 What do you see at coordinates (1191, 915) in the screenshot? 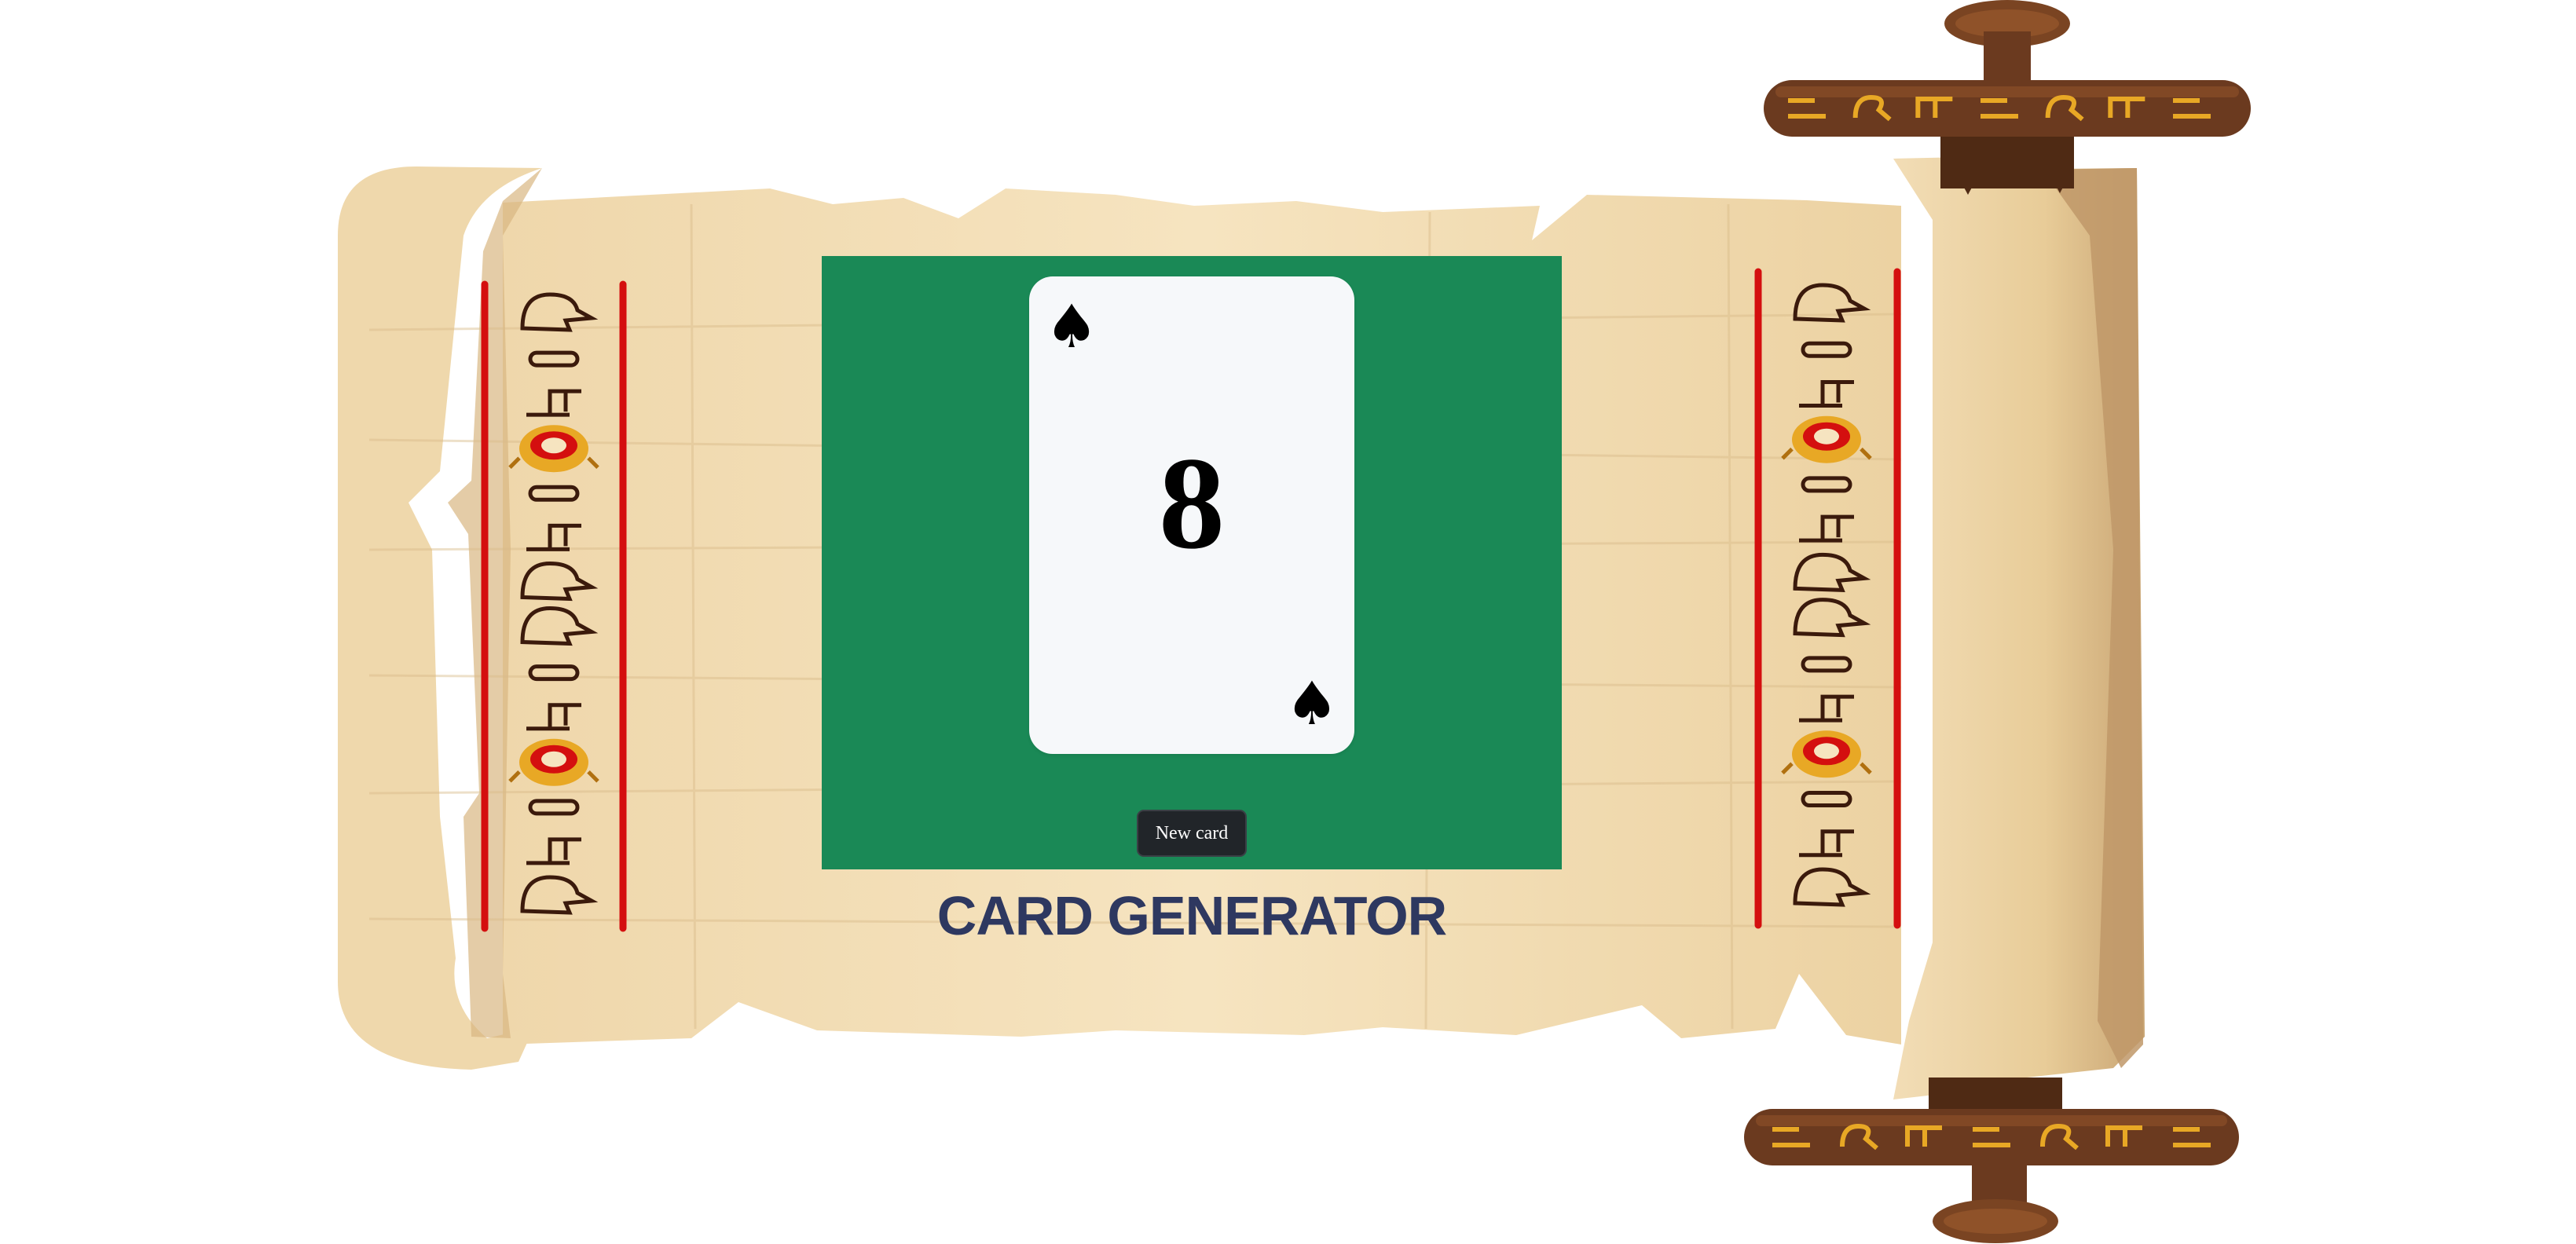
I see `page-title: CARD GENERATOR` at bounding box center [1191, 915].